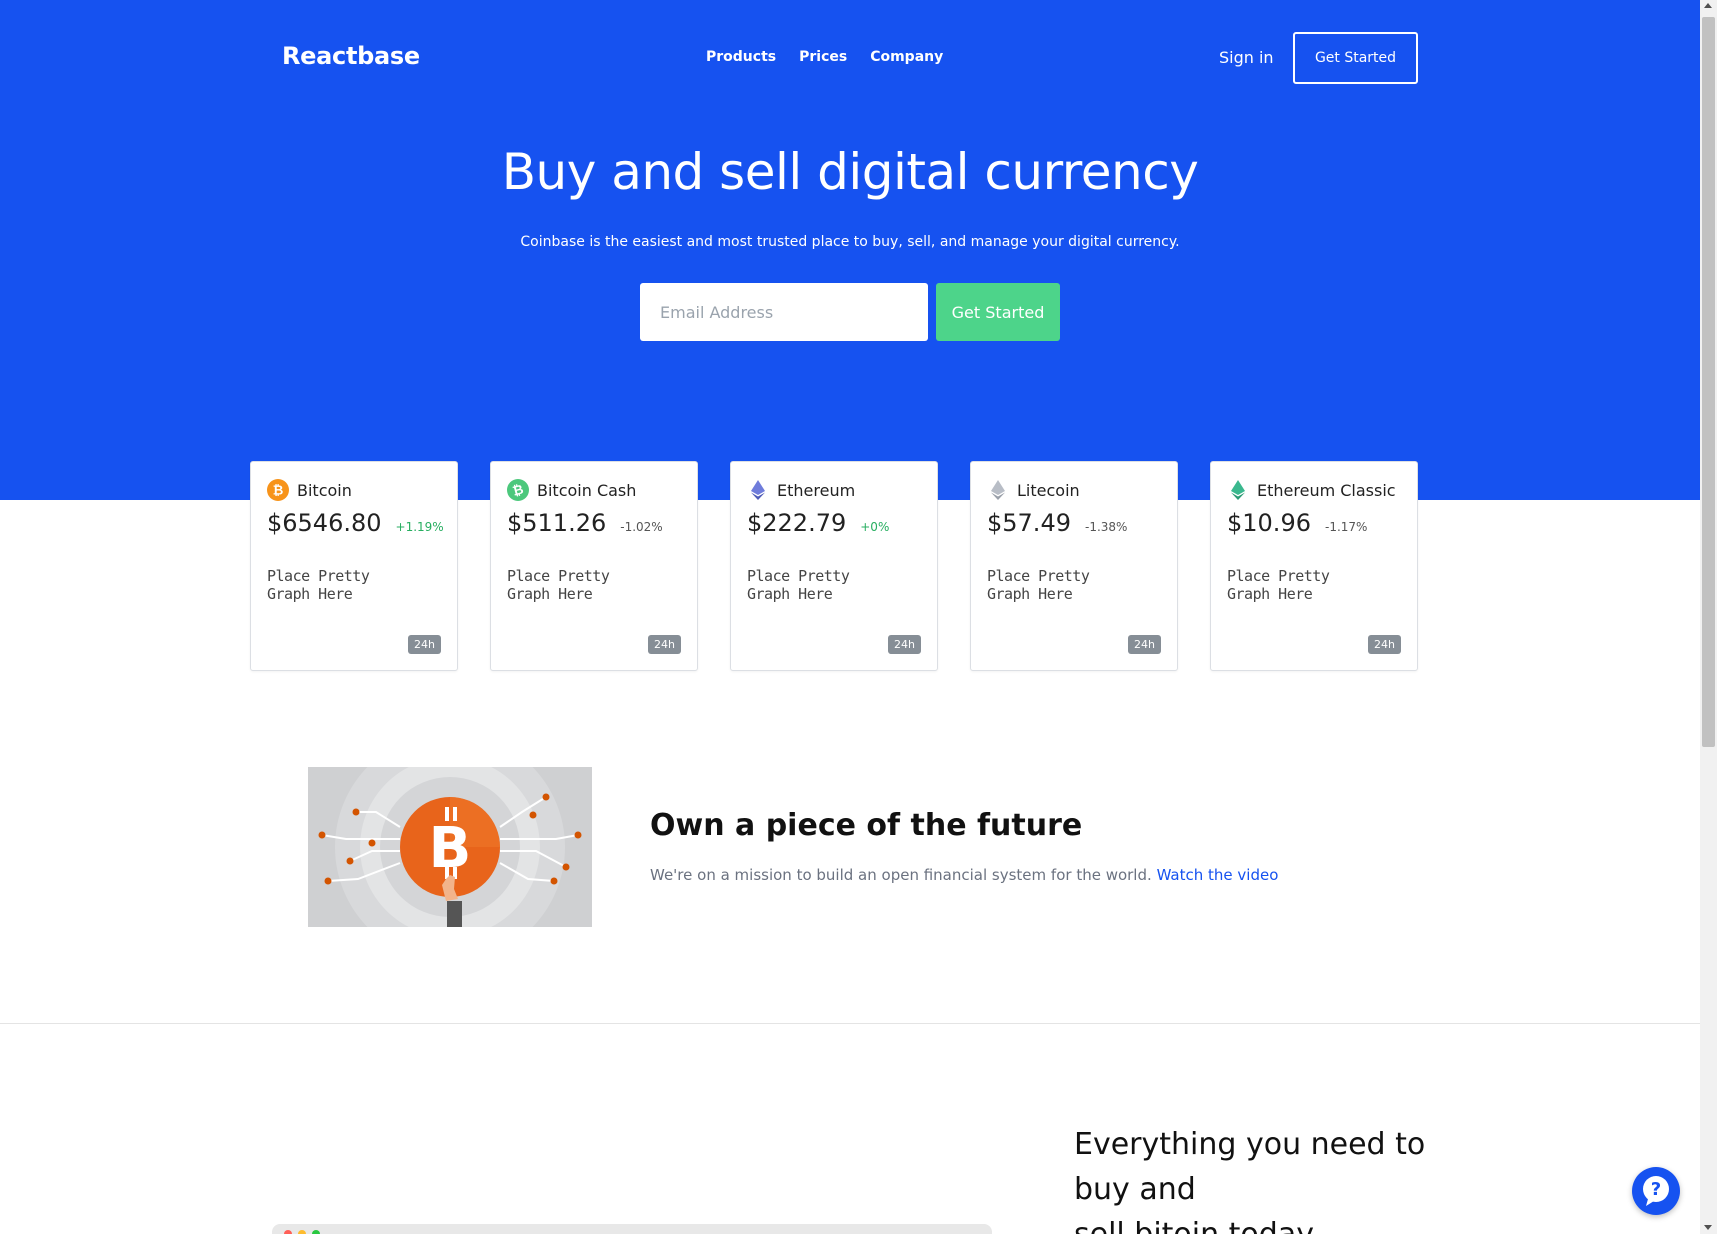 The width and height of the screenshot is (1717, 1234). I want to click on bitcoin-cash-icon: ₿, so click(518, 490).